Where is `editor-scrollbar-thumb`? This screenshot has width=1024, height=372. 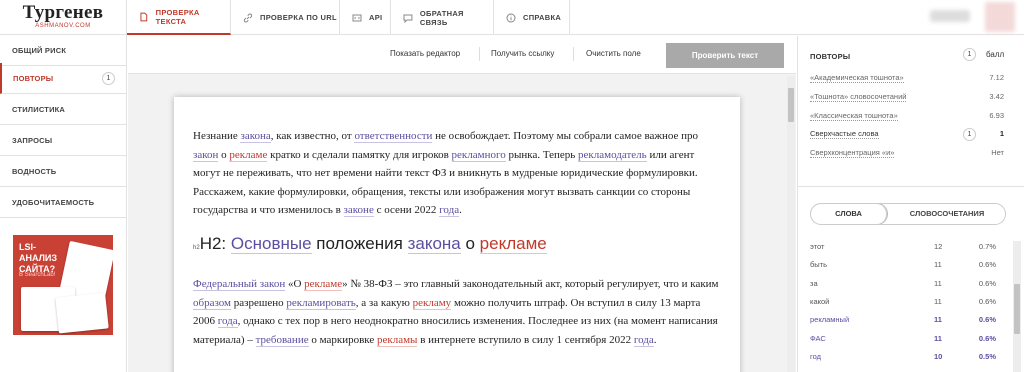 editor-scrollbar-thumb is located at coordinates (791, 105).